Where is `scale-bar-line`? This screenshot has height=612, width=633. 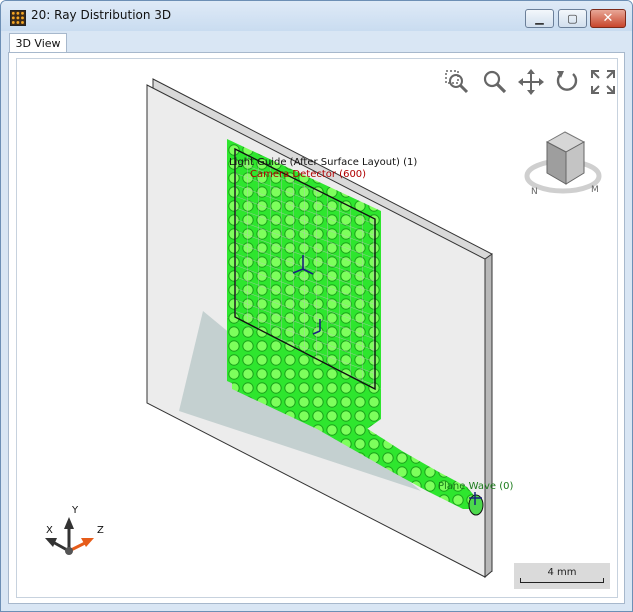 scale-bar-line is located at coordinates (562, 582).